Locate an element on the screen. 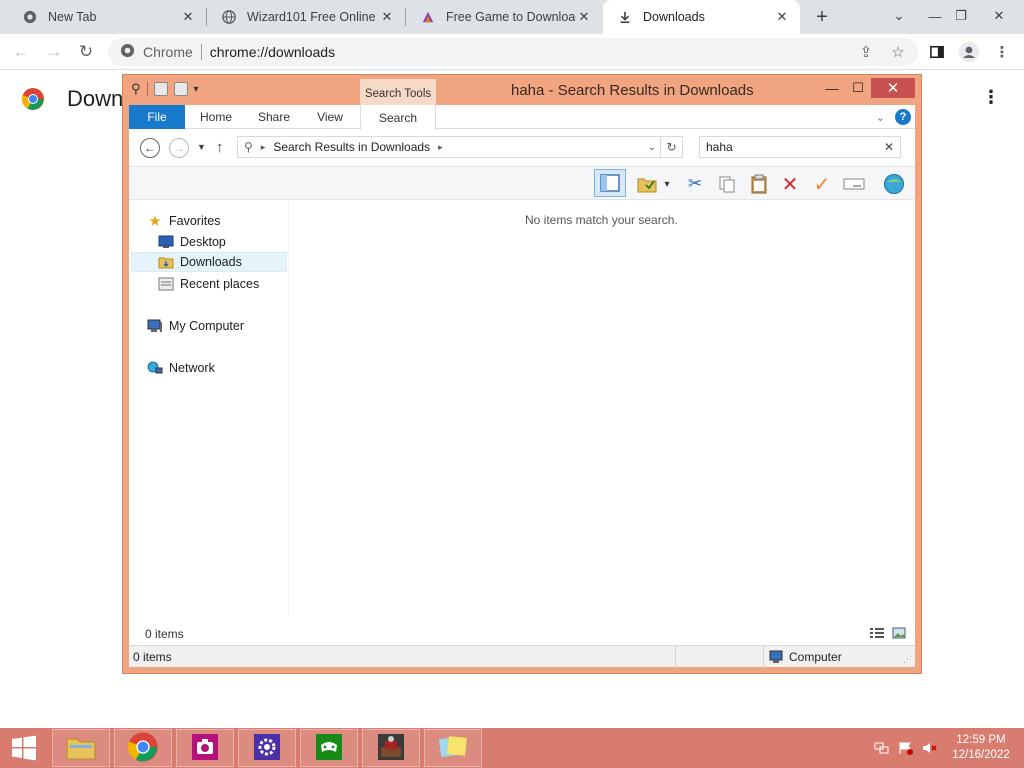 The image size is (1024, 768). tab-view: View is located at coordinates (330, 117).